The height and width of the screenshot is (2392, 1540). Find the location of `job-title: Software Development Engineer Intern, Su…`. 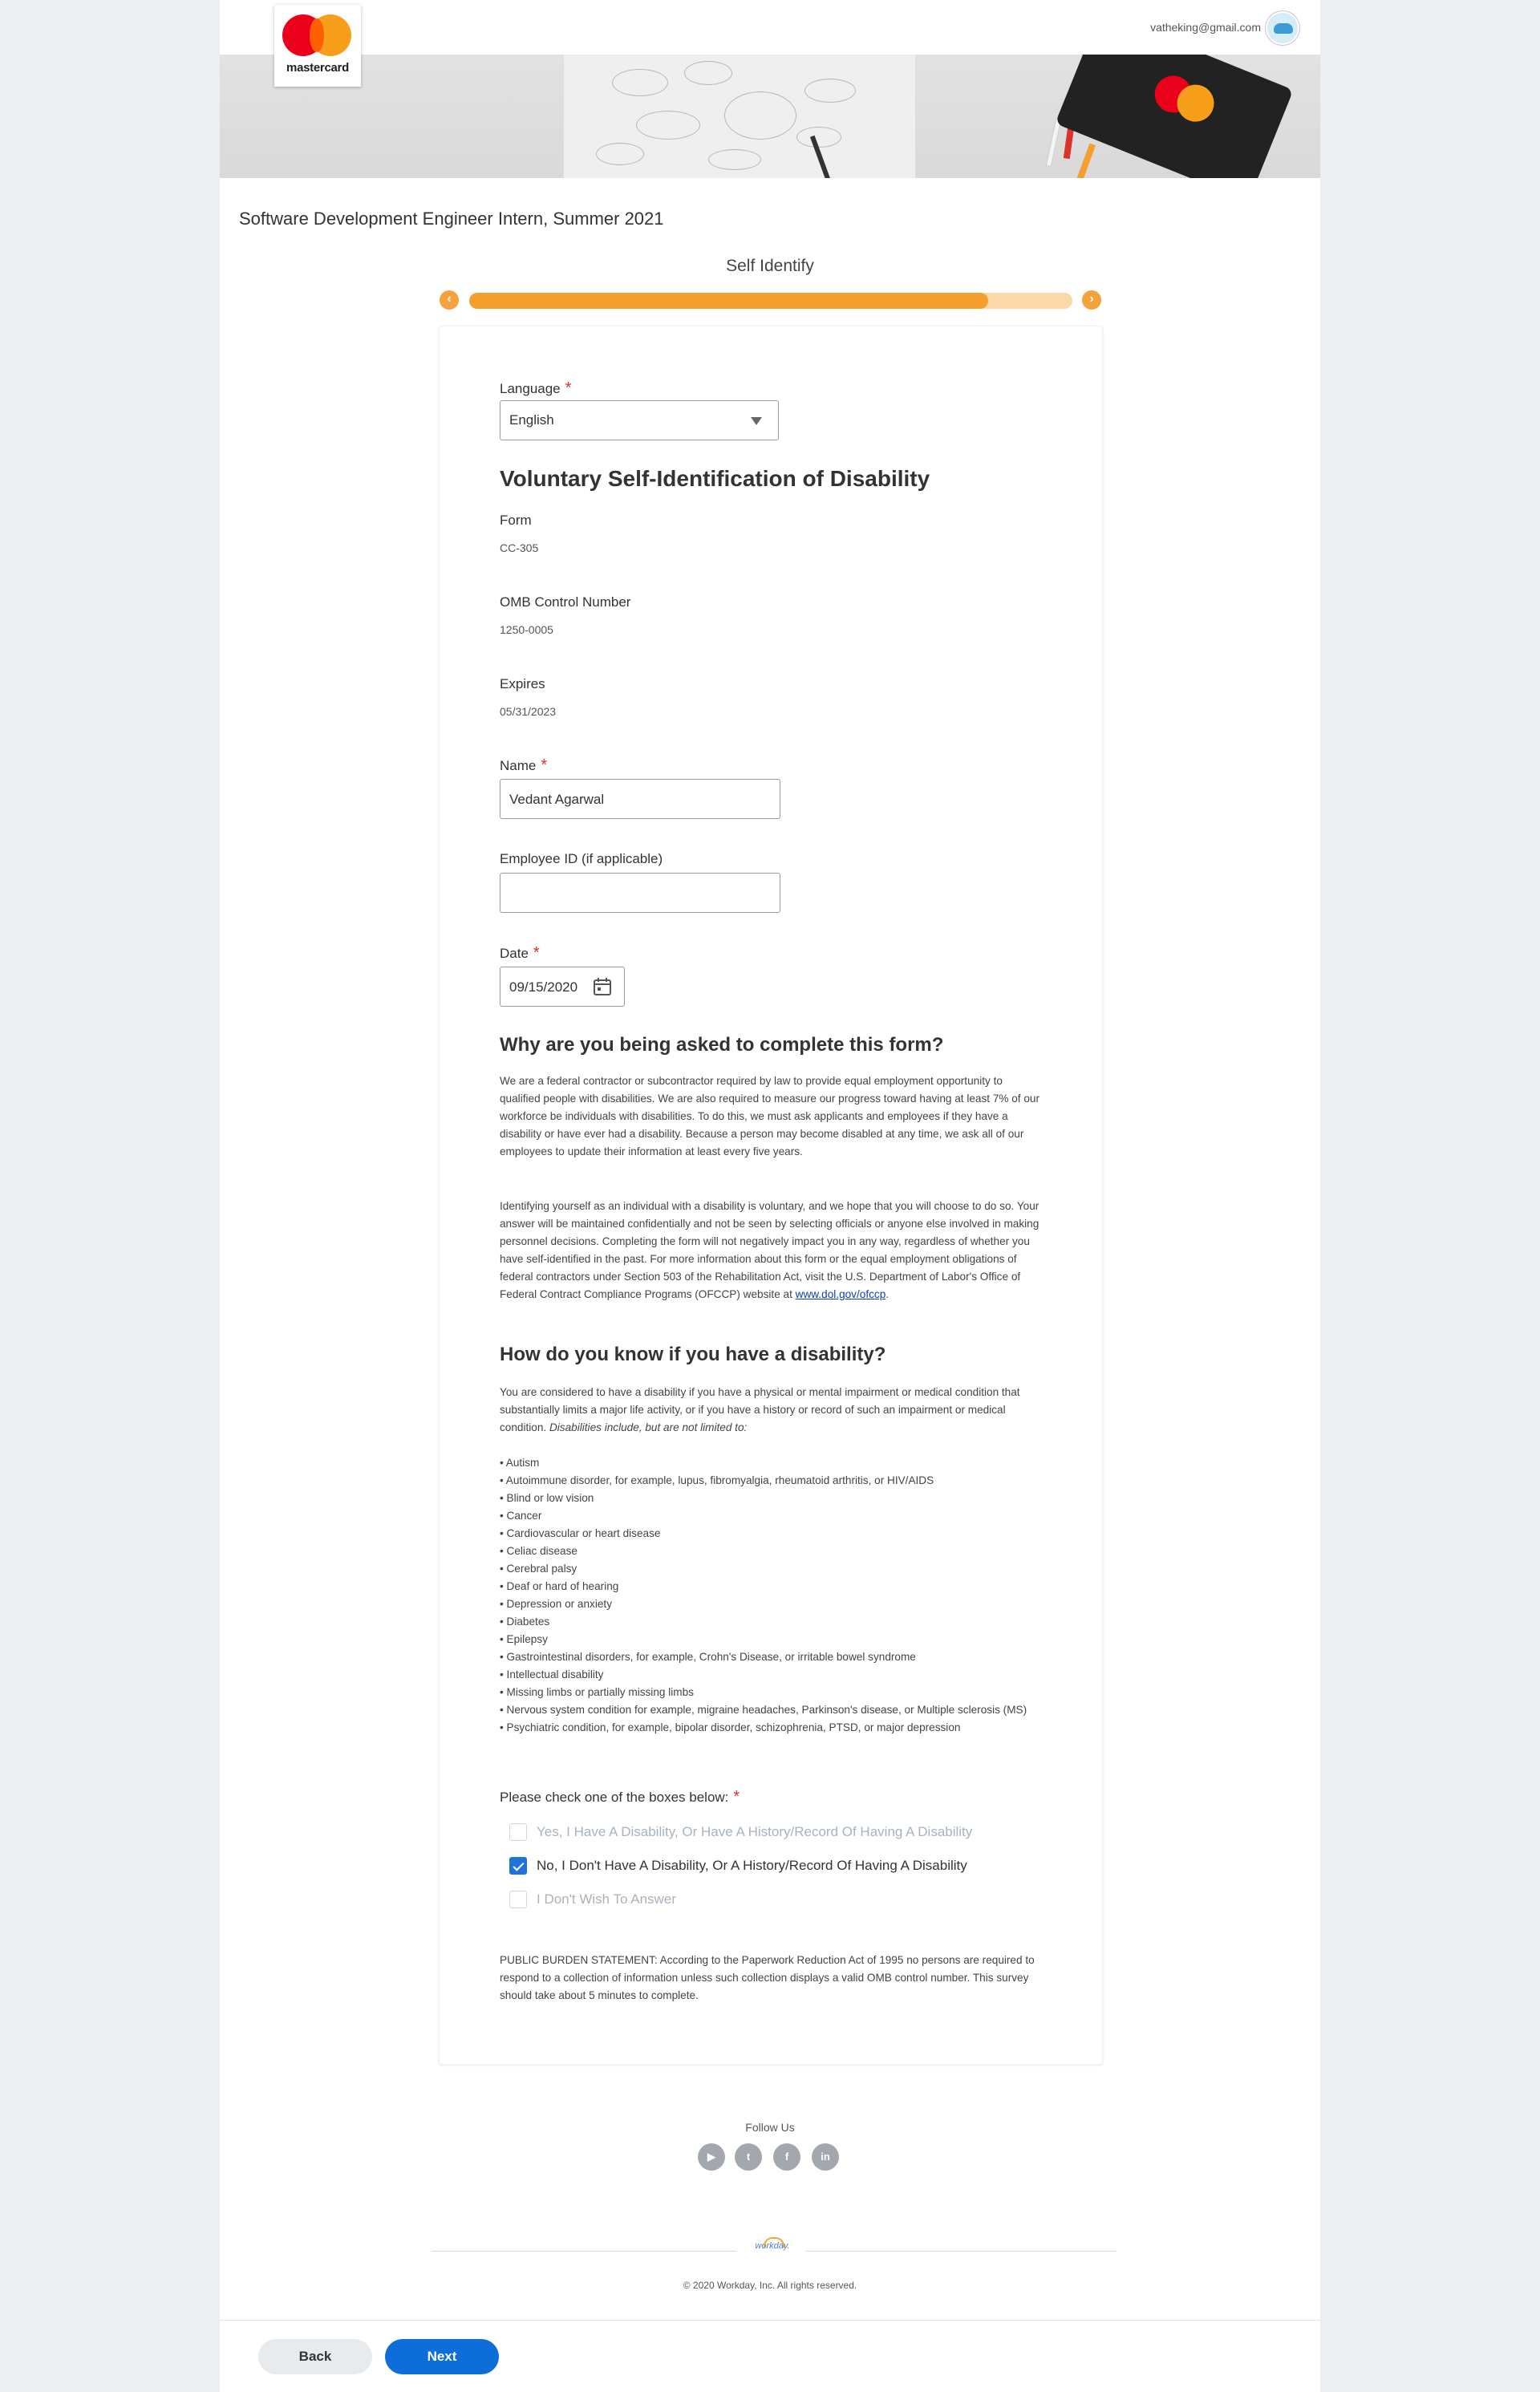

job-title: Software Development Engineer Intern, Su… is located at coordinates (451, 219).